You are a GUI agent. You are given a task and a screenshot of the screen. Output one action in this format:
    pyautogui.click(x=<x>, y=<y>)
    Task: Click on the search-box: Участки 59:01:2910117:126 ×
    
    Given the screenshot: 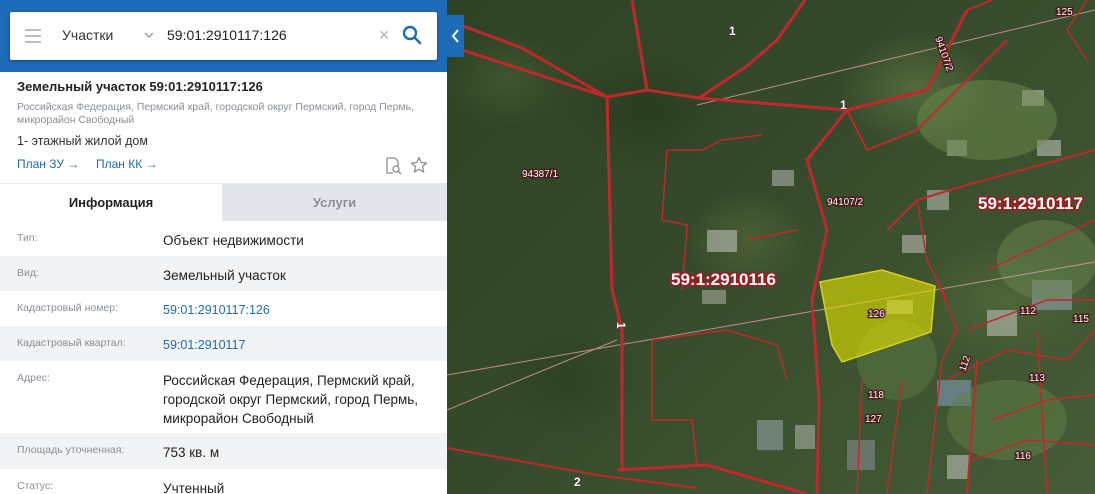 What is the action you would take?
    pyautogui.click(x=223, y=36)
    